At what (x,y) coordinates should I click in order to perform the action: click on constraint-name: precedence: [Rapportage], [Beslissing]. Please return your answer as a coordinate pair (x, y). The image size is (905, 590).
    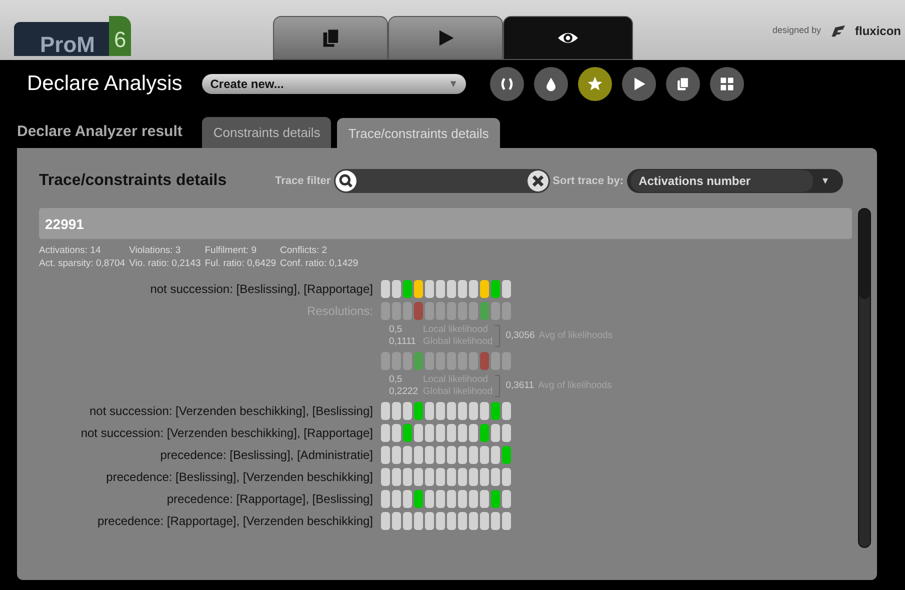
    Looking at the image, I should click on (270, 499).